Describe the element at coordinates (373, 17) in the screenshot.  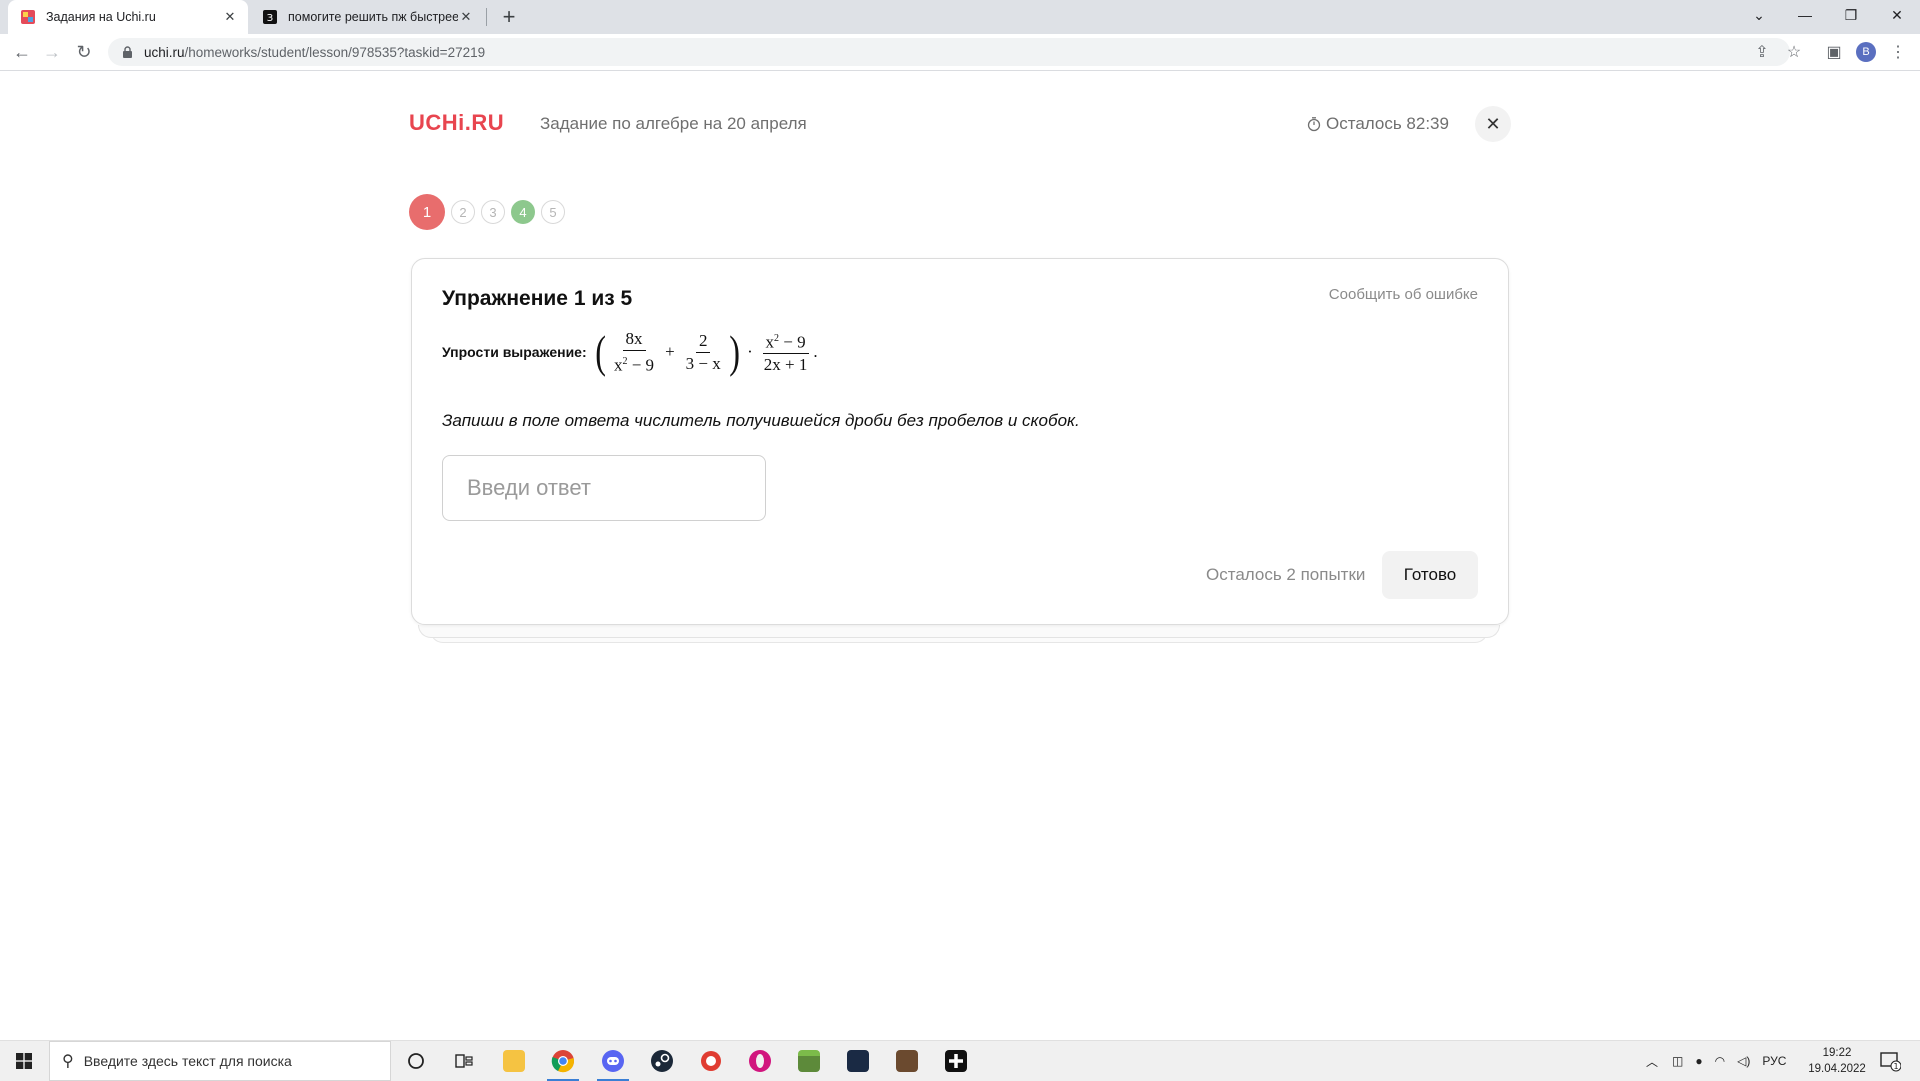
I see `tab-title: помогите решить пж быстрее!!!` at that location.